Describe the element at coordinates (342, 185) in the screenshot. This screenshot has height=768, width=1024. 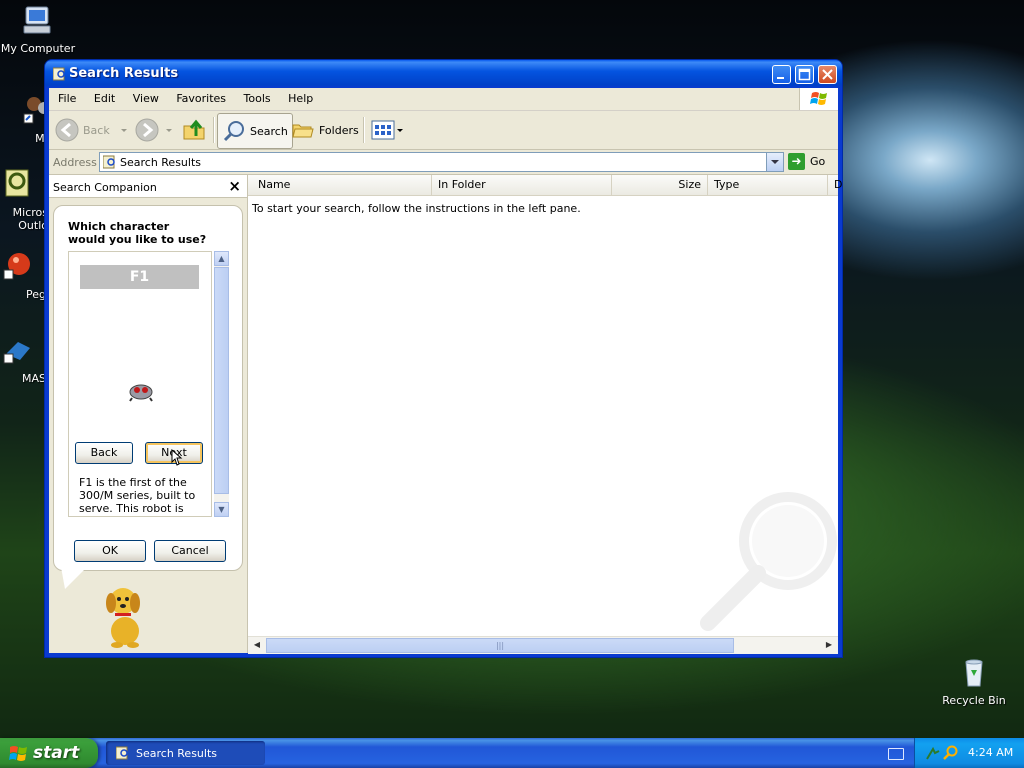
I see `column-name: Name` at that location.